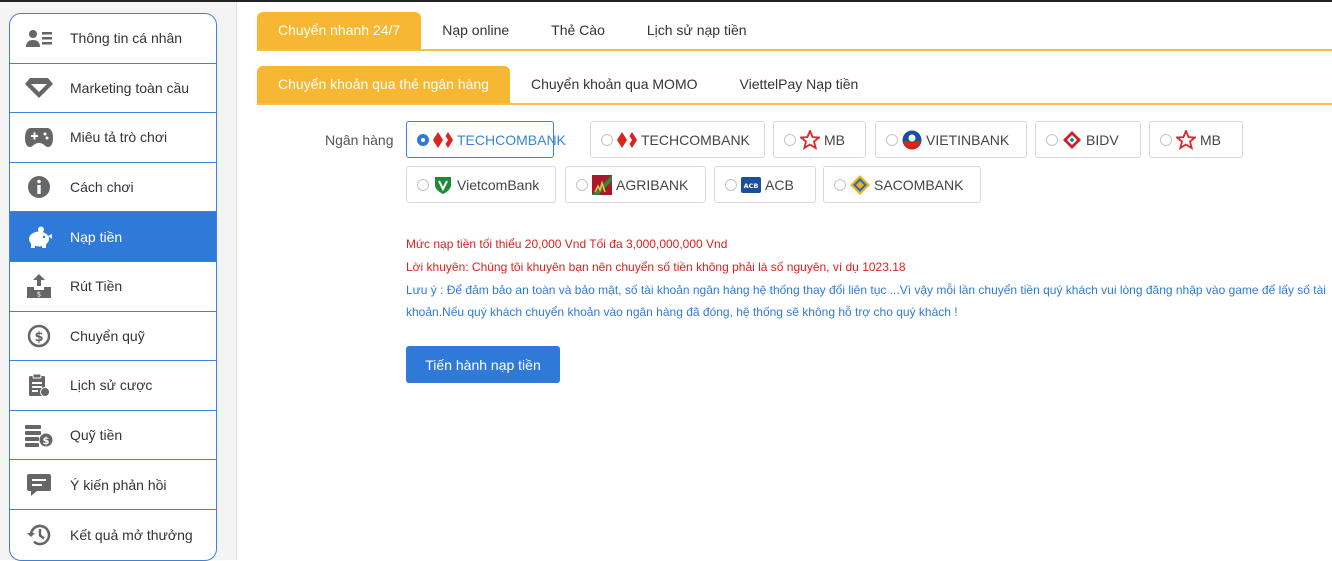 The height and width of the screenshot is (561, 1332). What do you see at coordinates (483, 364) in the screenshot?
I see `proceed-deposit-button: Tiến hành nạp tiền` at bounding box center [483, 364].